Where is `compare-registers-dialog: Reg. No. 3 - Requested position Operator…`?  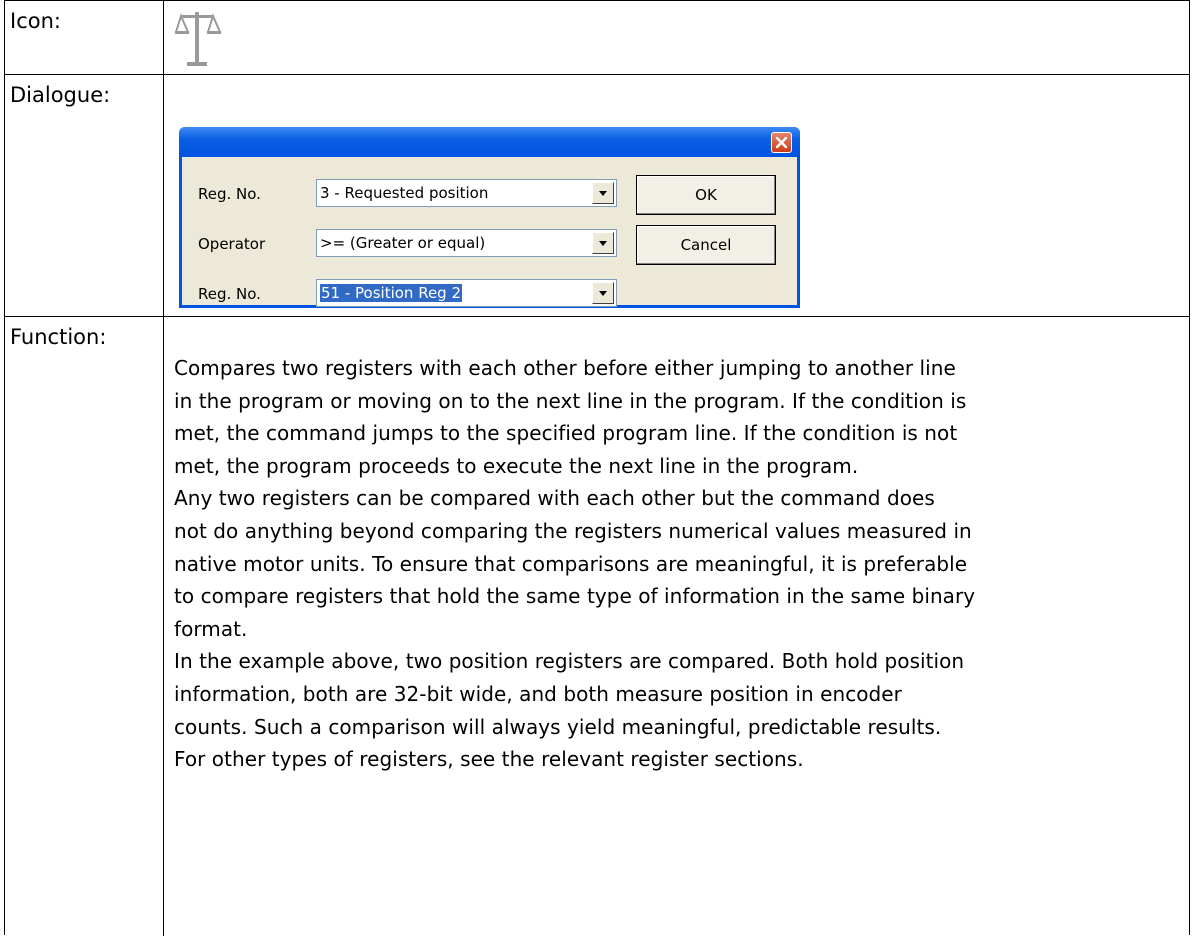 compare-registers-dialog: Reg. No. 3 - Requested position Operator… is located at coordinates (489, 217).